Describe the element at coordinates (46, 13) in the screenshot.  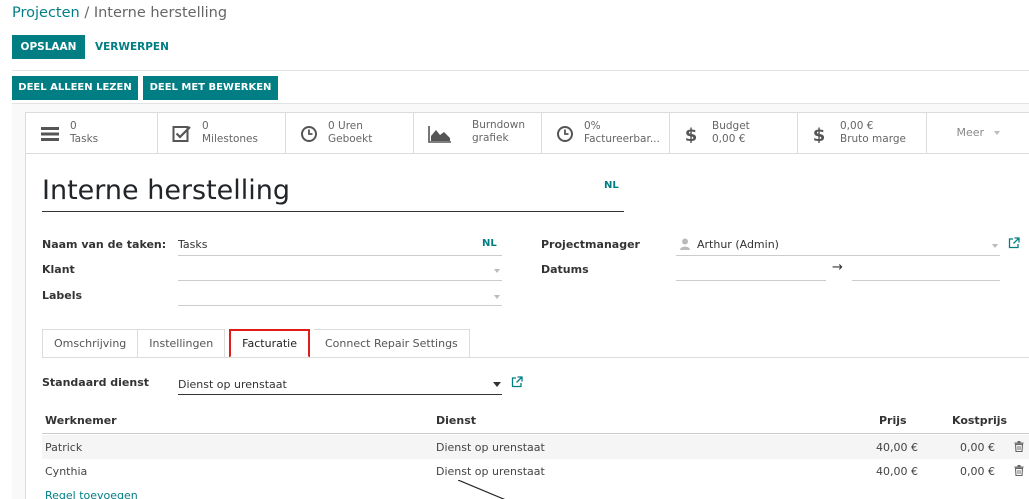
I see `breadcrumb-projects-link: Projecten` at that location.